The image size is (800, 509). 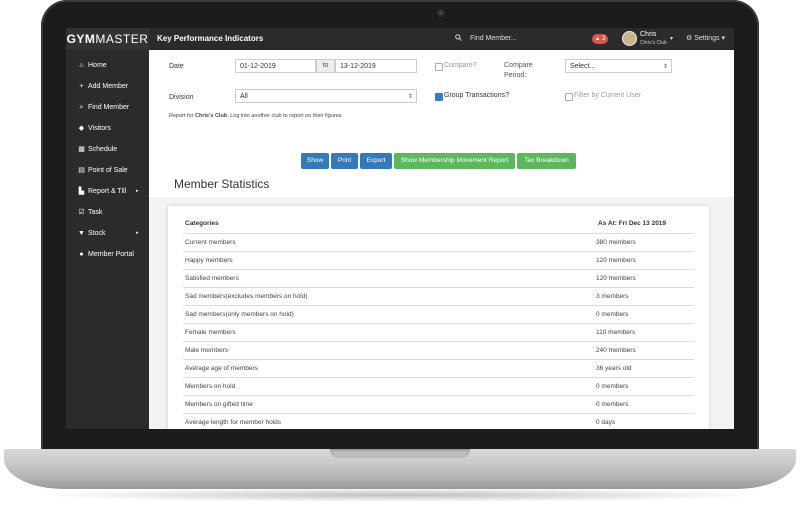 I want to click on brand-part-b: MASTER, so click(x=122, y=39).